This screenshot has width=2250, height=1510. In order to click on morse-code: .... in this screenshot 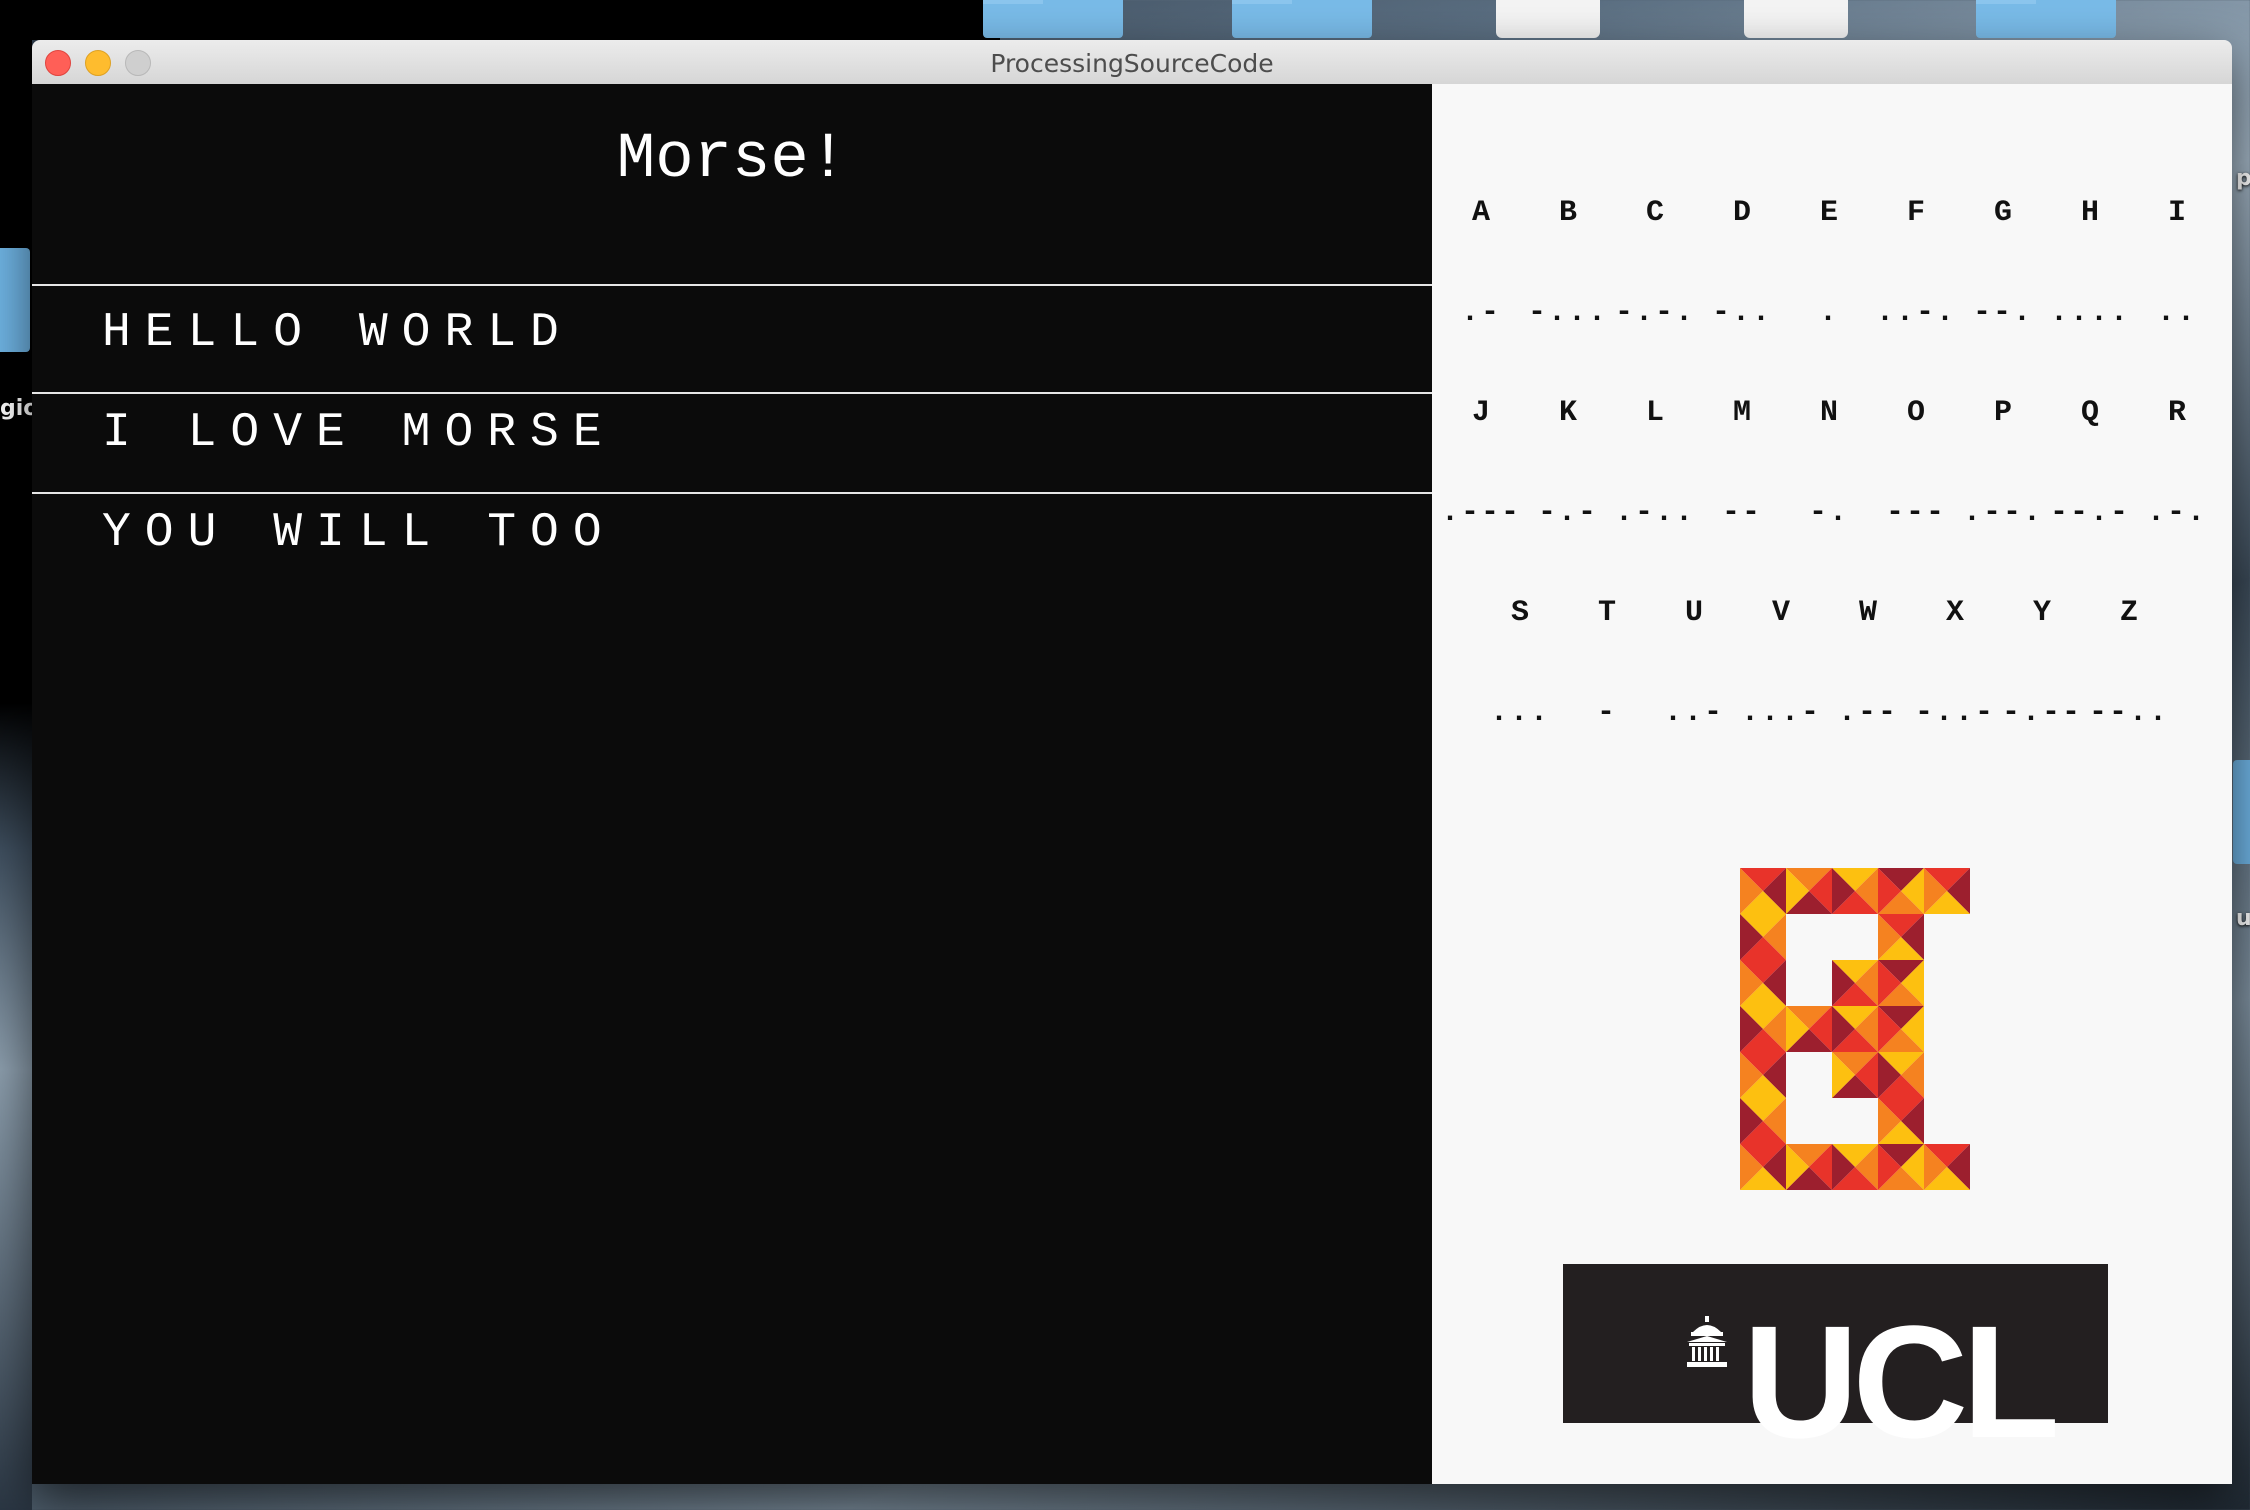, I will do `click(2089, 313)`.